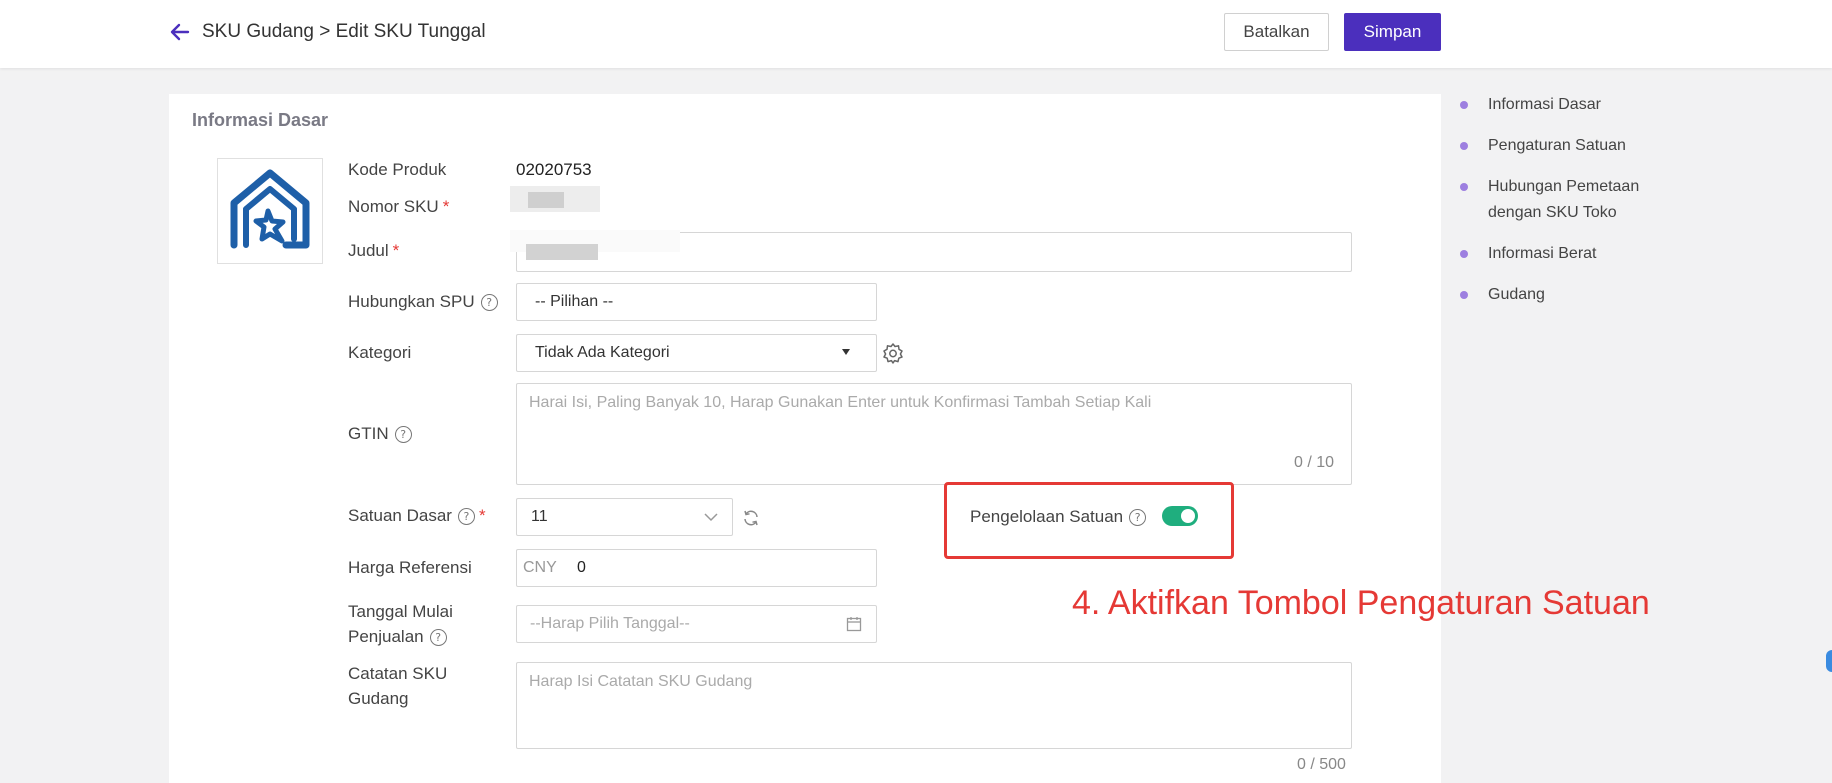  Describe the element at coordinates (602, 352) in the screenshot. I see `category-value: Tidak Ada Kategori` at that location.